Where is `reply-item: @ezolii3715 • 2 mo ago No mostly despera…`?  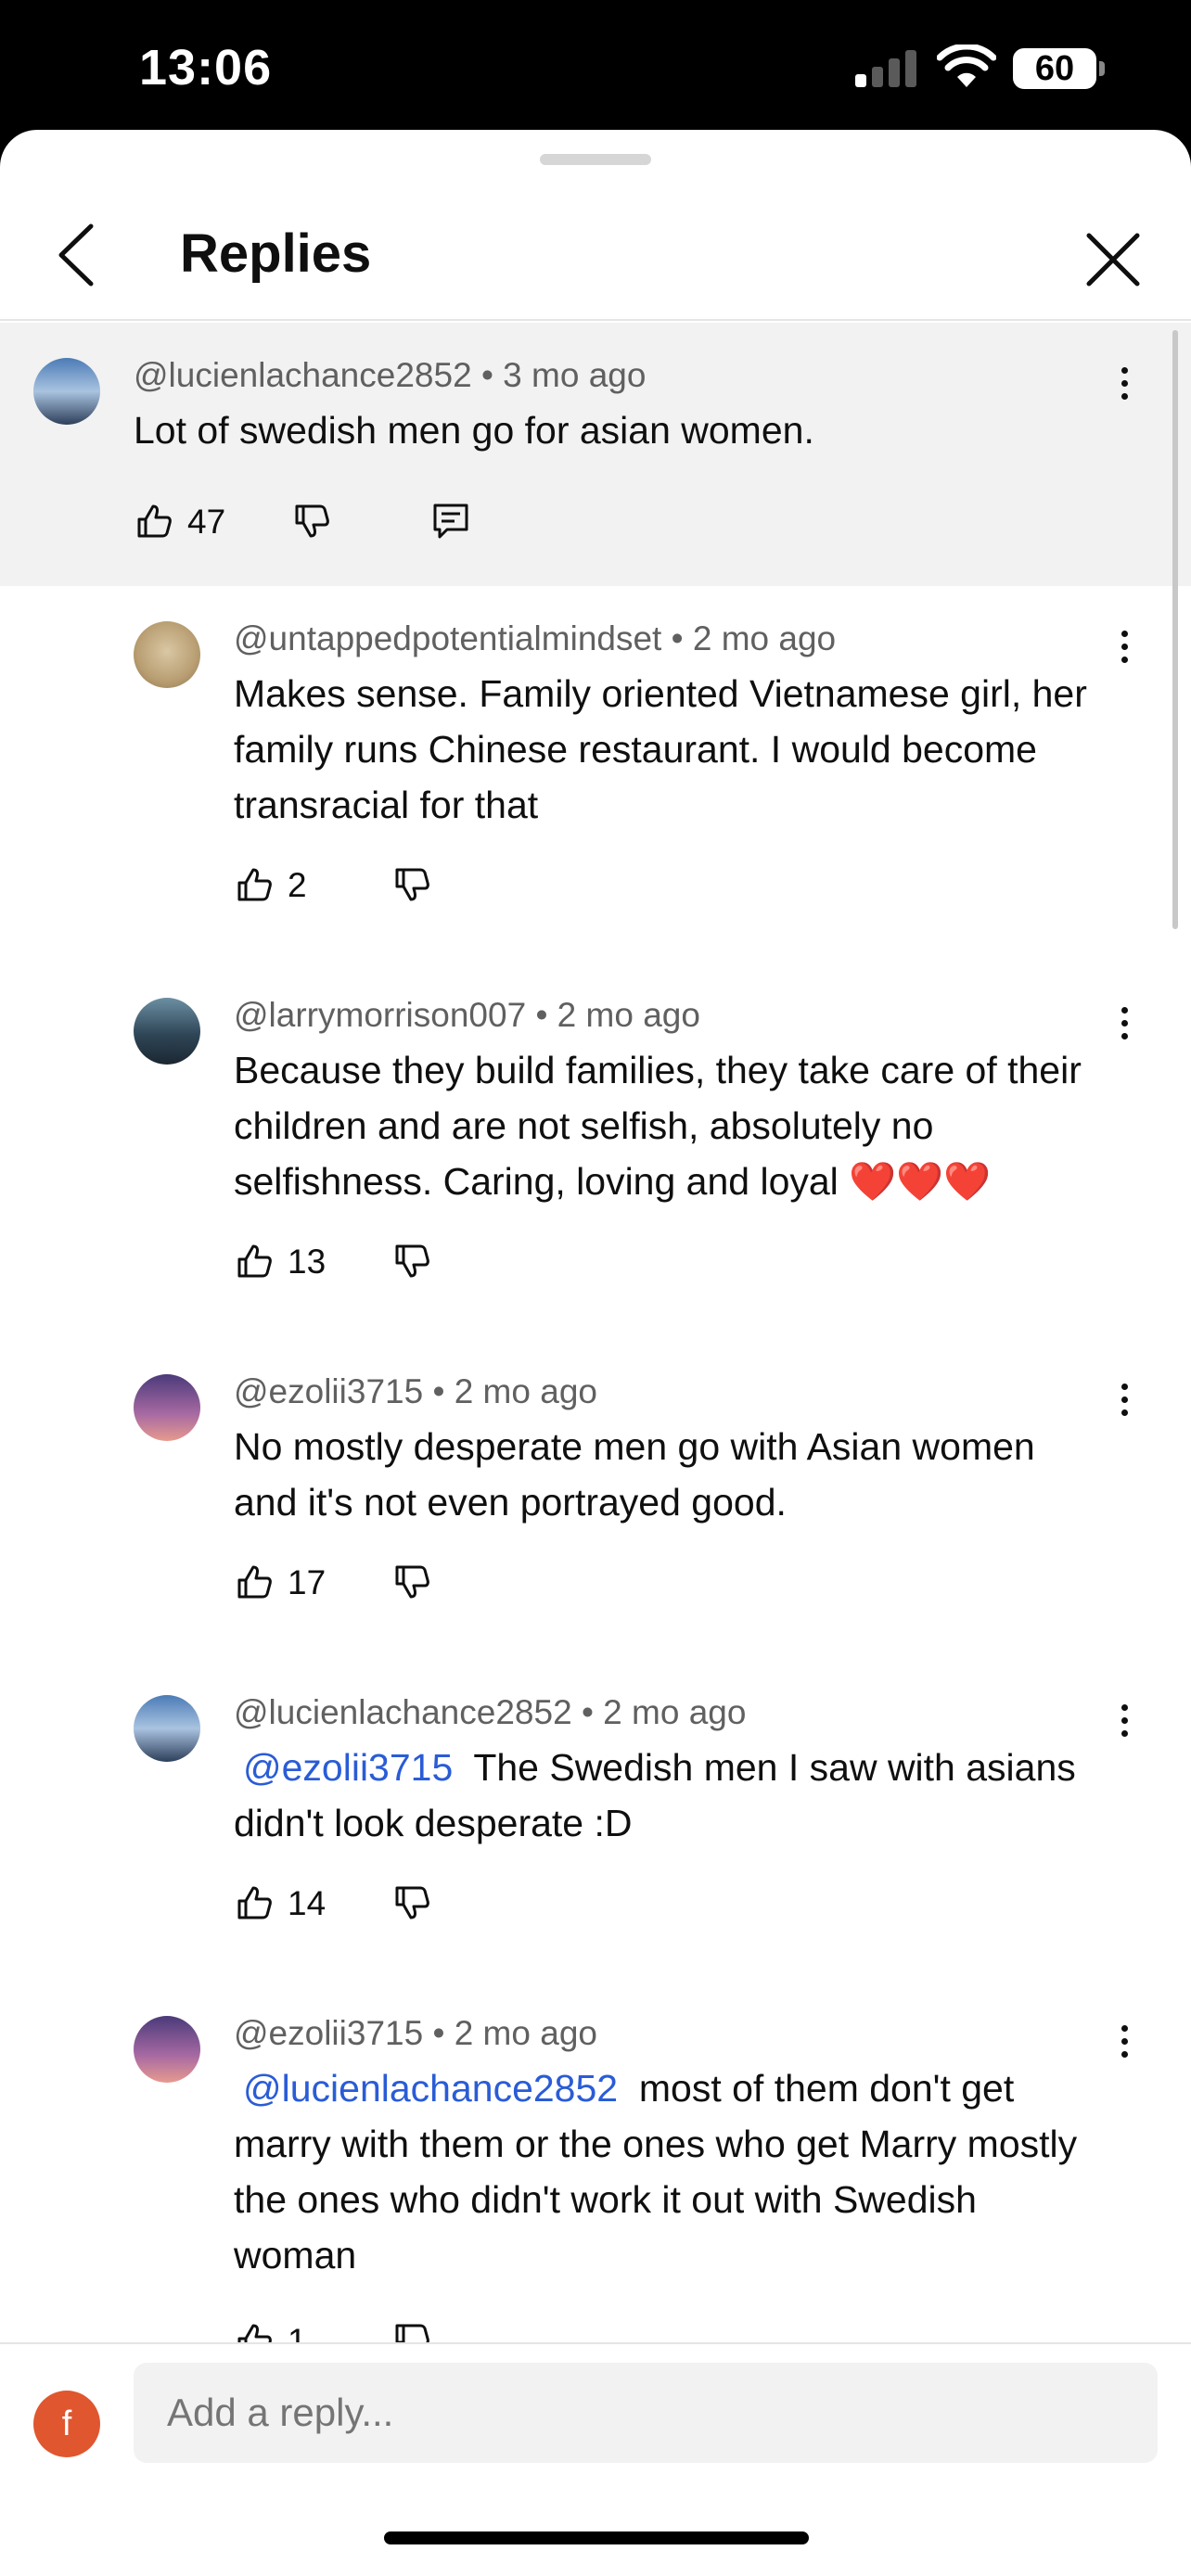 reply-item: @ezolii3715 • 2 mo ago No mostly despera… is located at coordinates (595, 1499).